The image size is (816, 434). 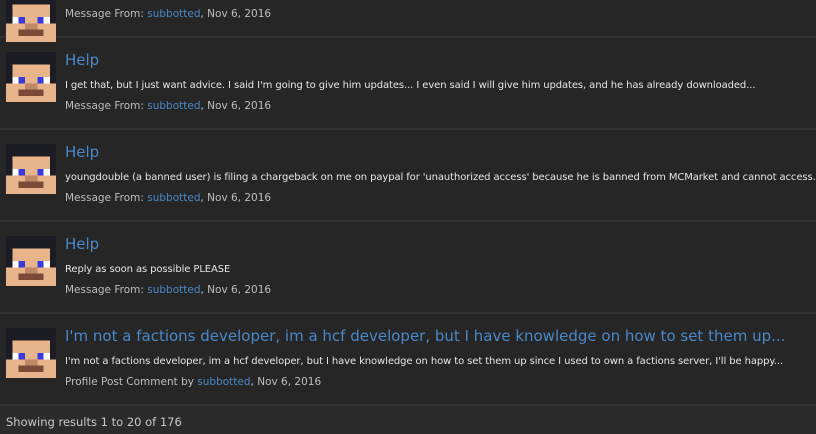 What do you see at coordinates (408, 21) in the screenshot?
I see `result-item: Message From: subbotted, Nov 6, 2016` at bounding box center [408, 21].